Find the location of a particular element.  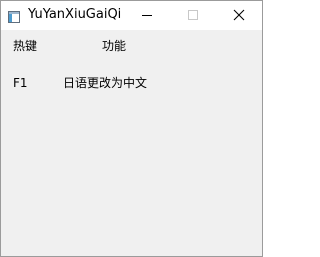

close-button is located at coordinates (239, 15).